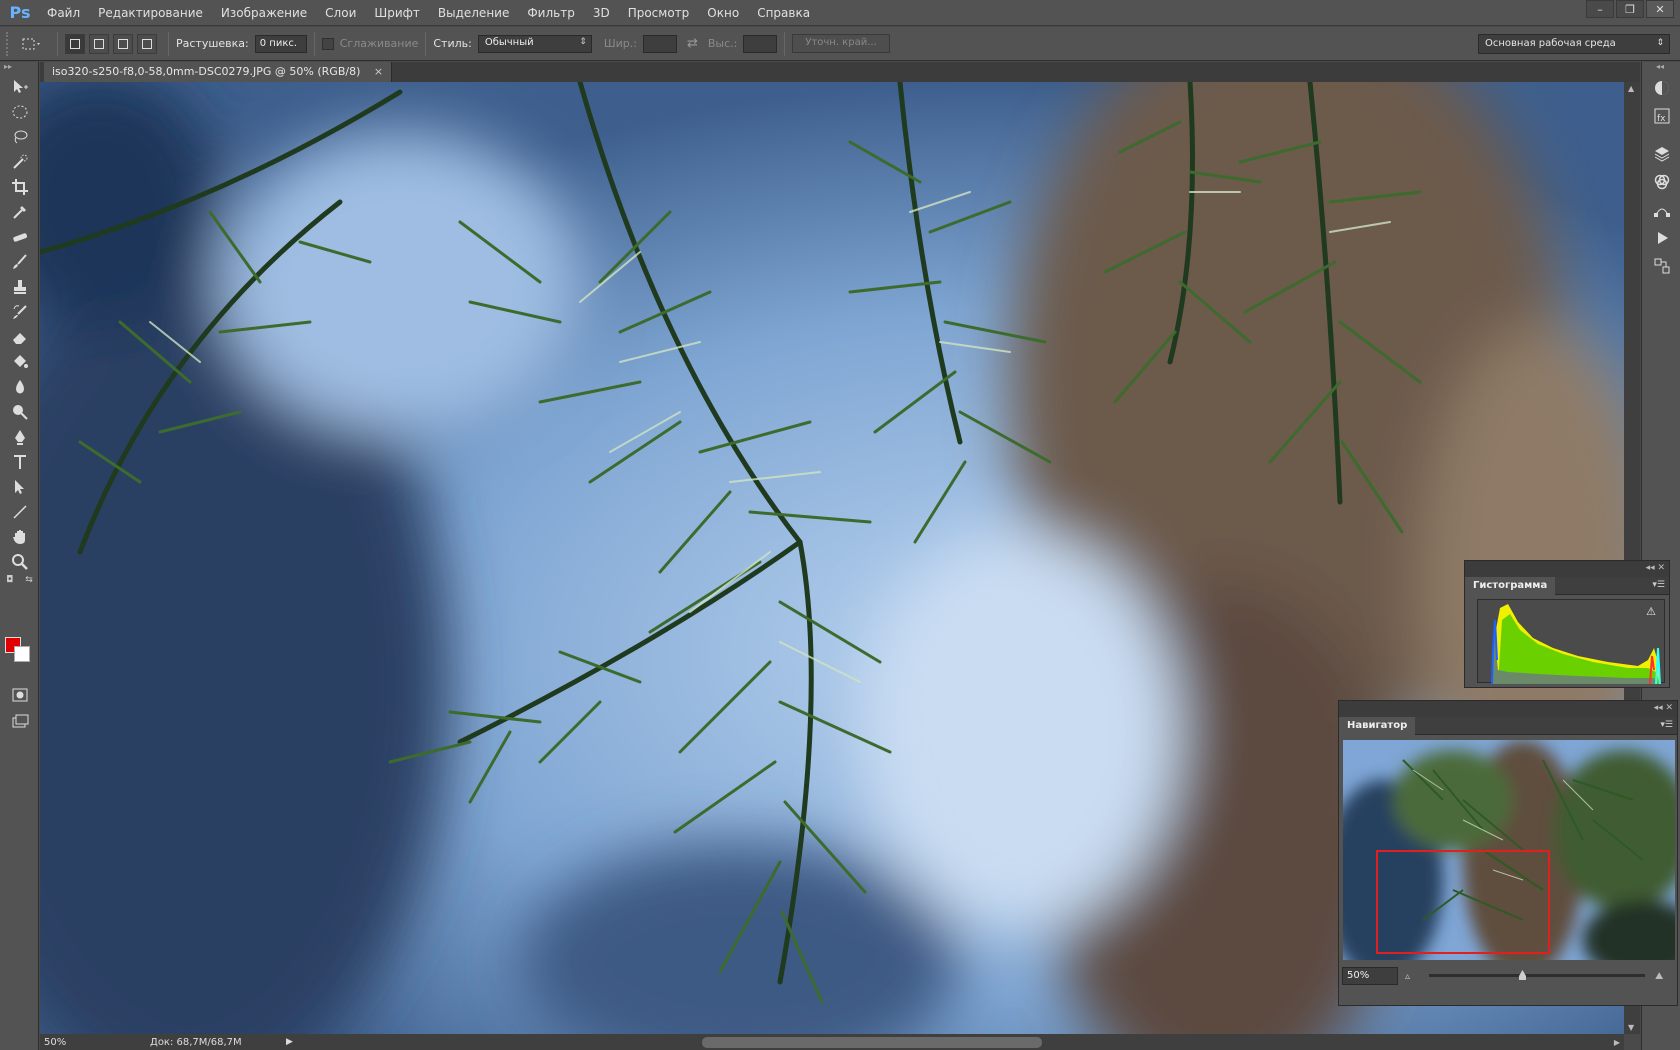 Image resolution: width=1680 pixels, height=1050 pixels. What do you see at coordinates (1550, 43) in the screenshot?
I see `workspace-value: Основная рабочая среда` at bounding box center [1550, 43].